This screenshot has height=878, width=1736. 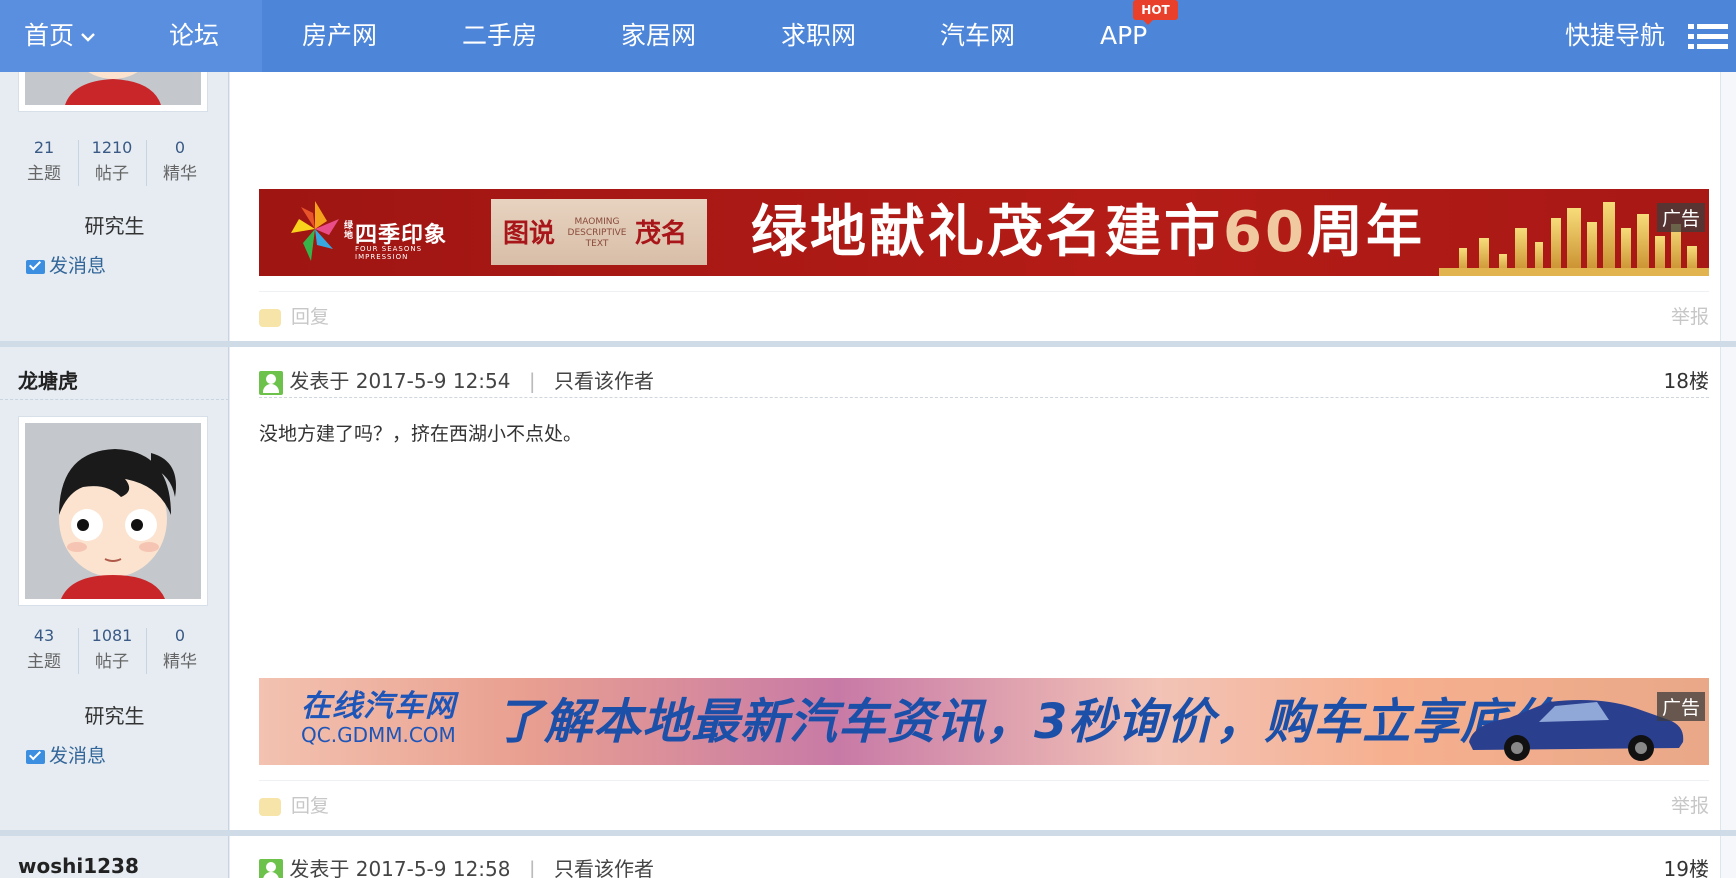 I want to click on pinwheel-logo-icon, so click(x=315, y=231).